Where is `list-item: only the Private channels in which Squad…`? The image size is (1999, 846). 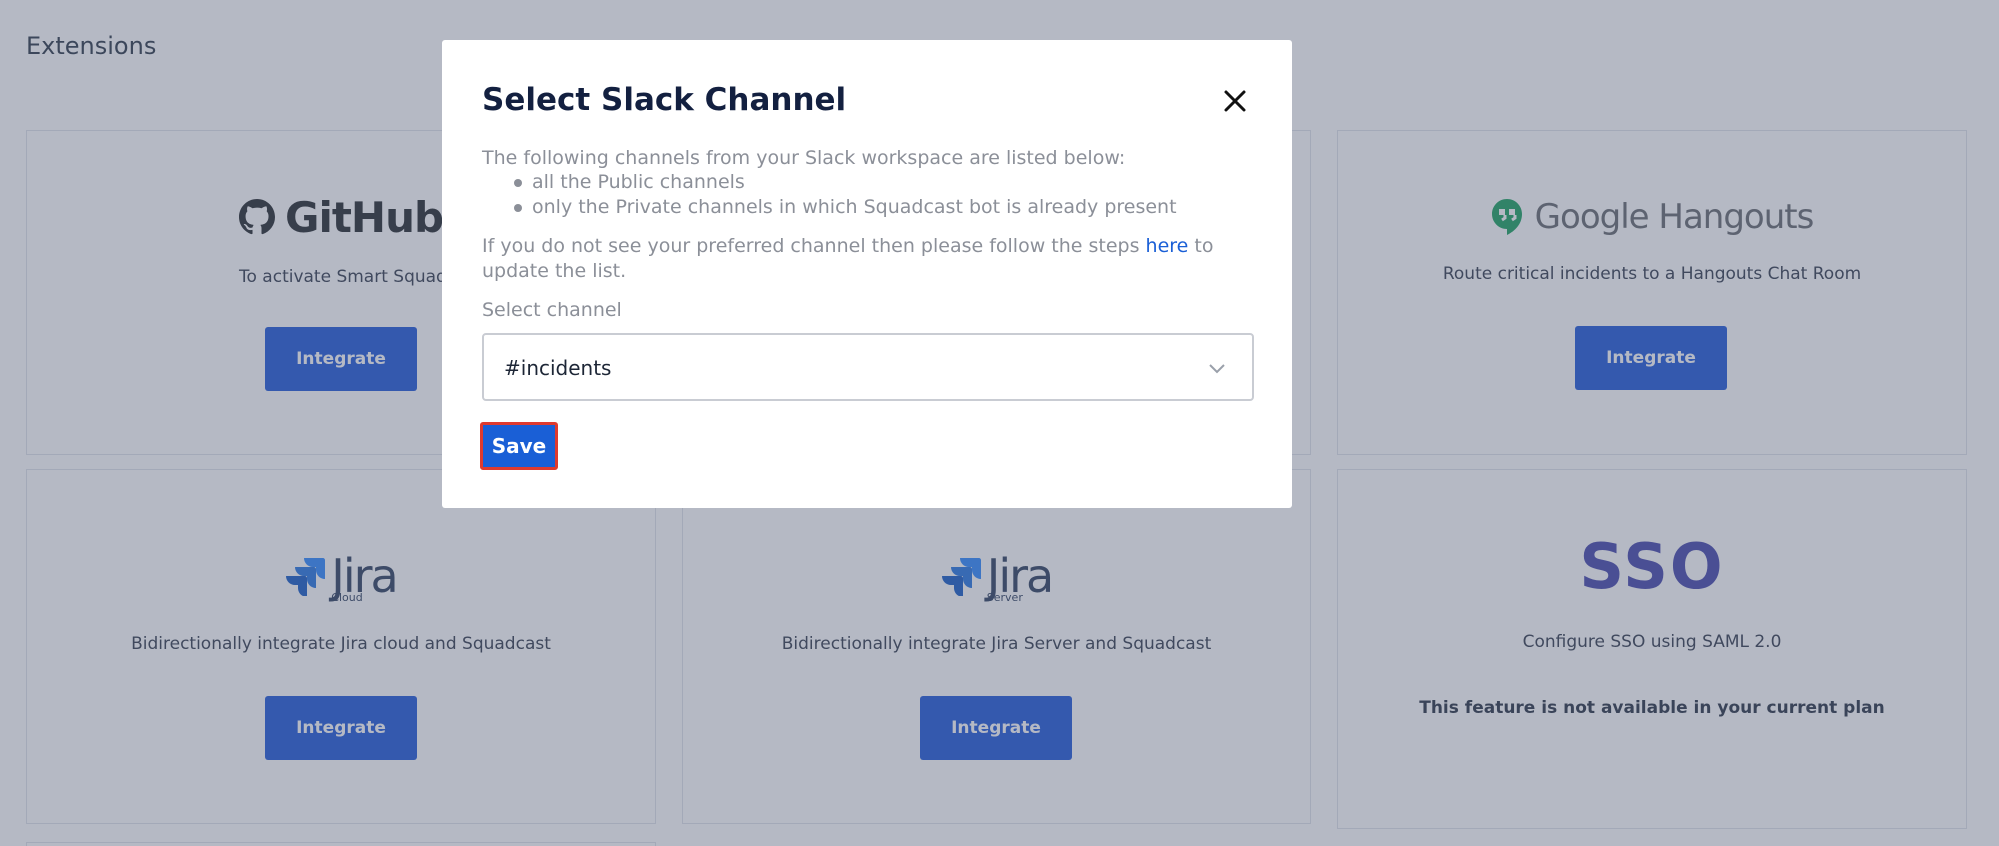 list-item: only the Private channels in which Squad… is located at coordinates (845, 207).